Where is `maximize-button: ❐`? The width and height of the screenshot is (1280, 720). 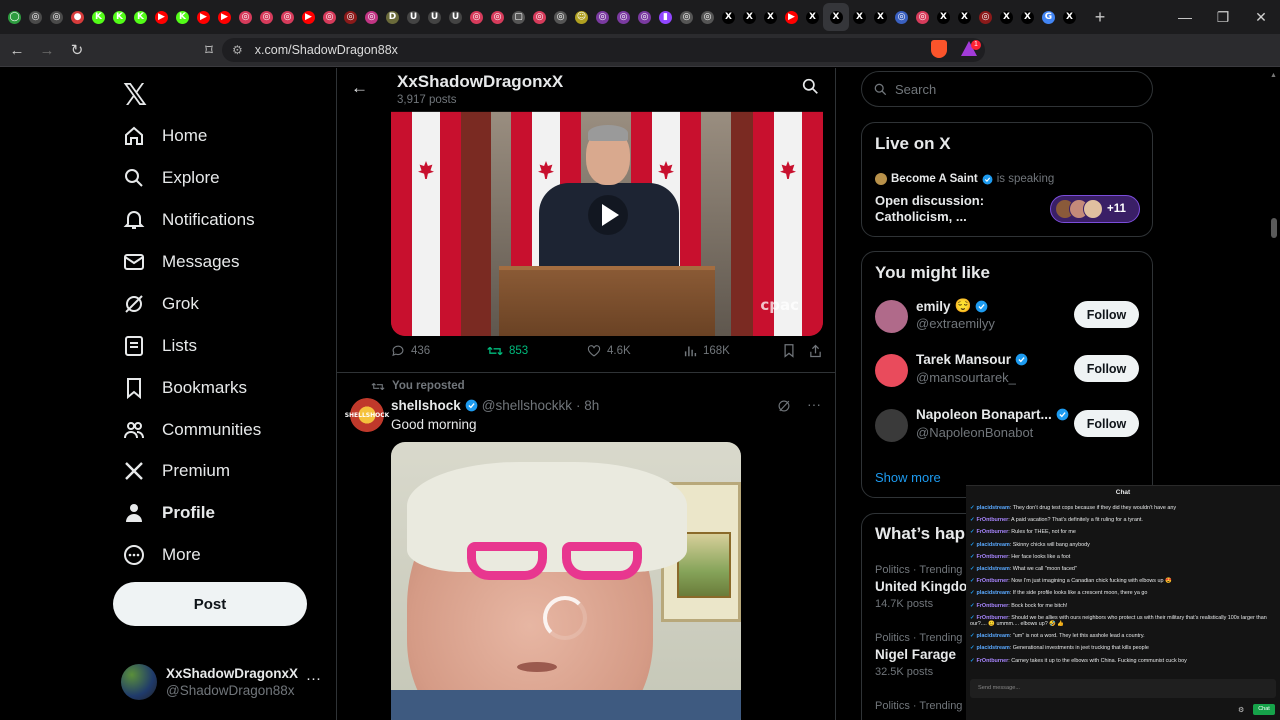
maximize-button: ❐ is located at coordinates (1223, 17).